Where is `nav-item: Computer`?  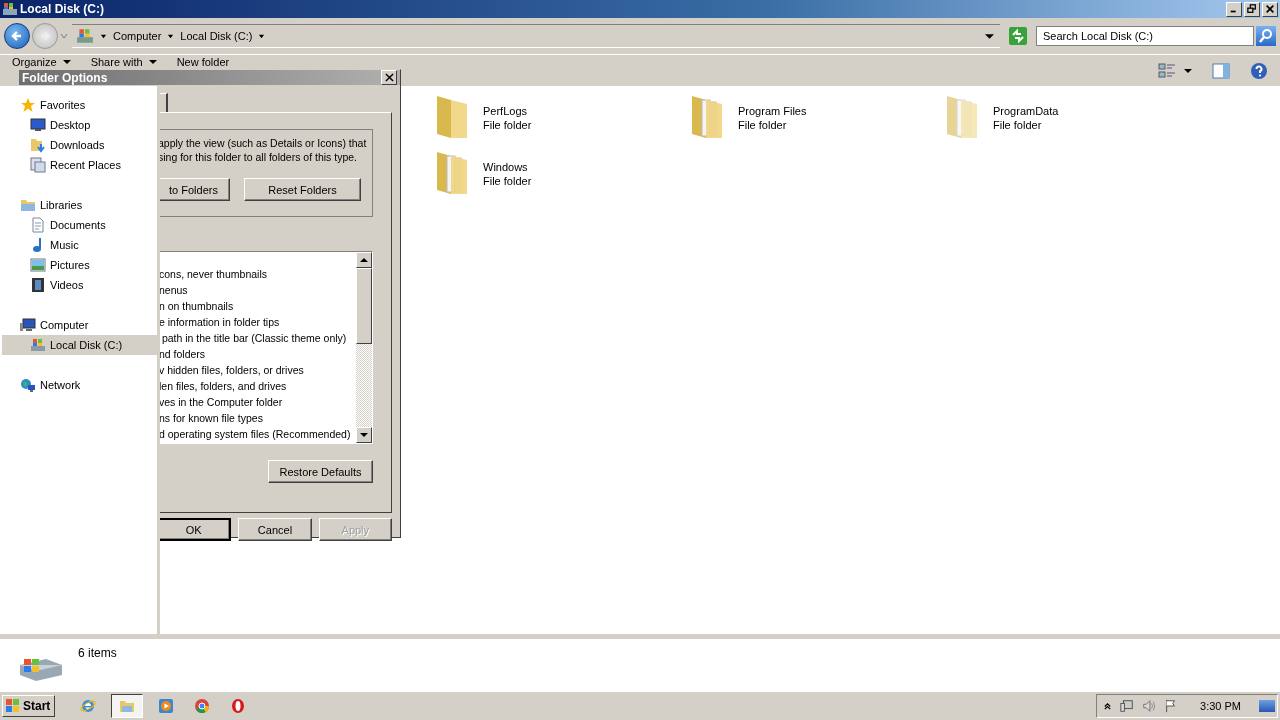
nav-item: Computer is located at coordinates (78, 325).